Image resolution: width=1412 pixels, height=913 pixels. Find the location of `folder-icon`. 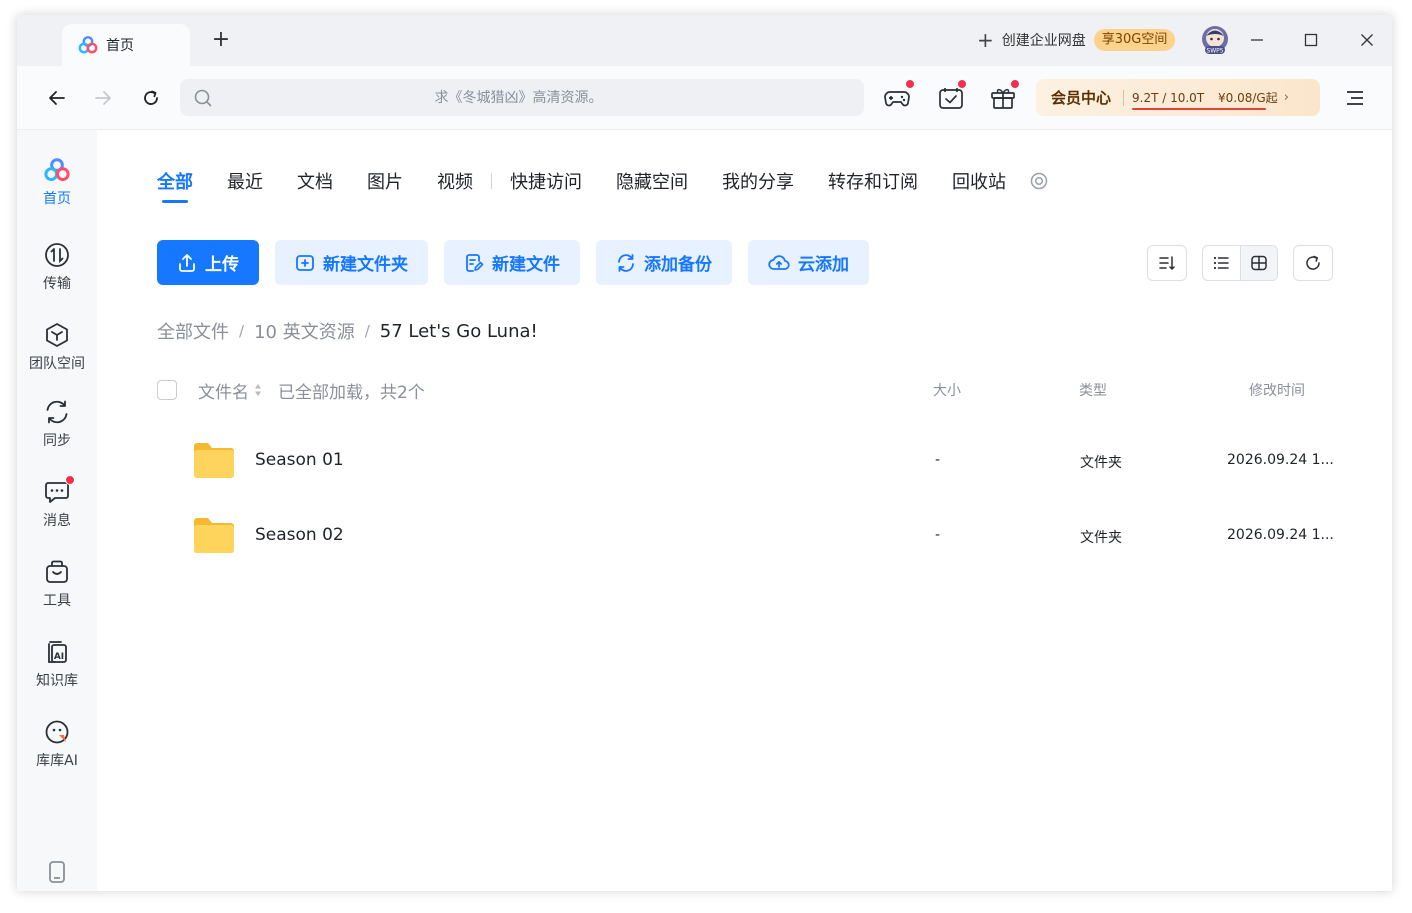

folder-icon is located at coordinates (214, 535).